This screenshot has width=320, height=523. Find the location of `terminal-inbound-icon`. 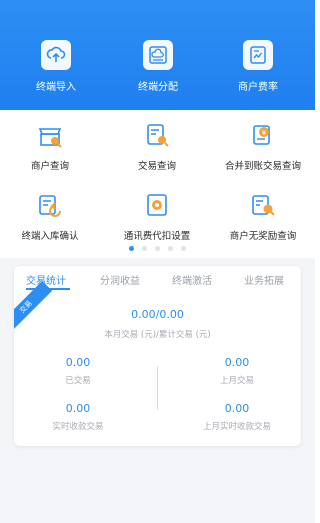

terminal-inbound-icon is located at coordinates (50, 205).